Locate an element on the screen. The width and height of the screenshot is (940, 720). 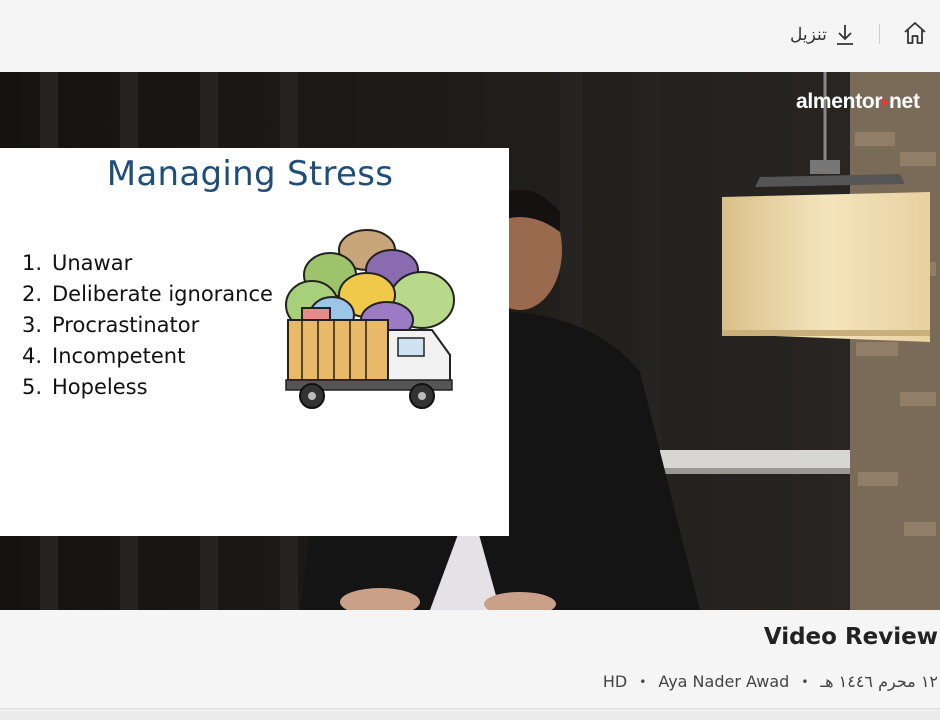
list-item: 5. Hopeless is located at coordinates (147, 387).